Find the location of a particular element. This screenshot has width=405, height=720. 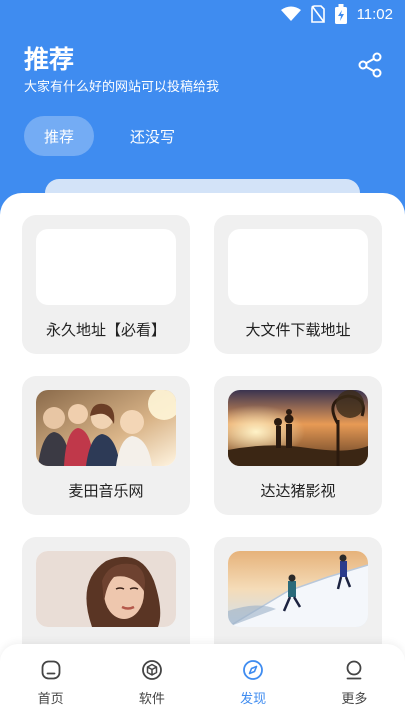

box-icon is located at coordinates (151, 669).